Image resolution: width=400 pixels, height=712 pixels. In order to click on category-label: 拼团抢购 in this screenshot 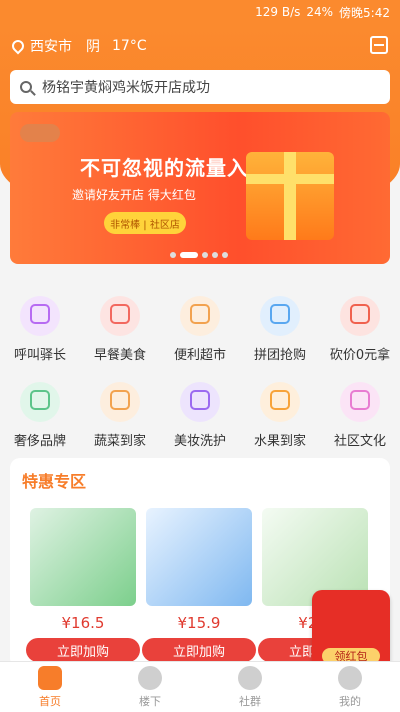, I will do `click(279, 355)`.